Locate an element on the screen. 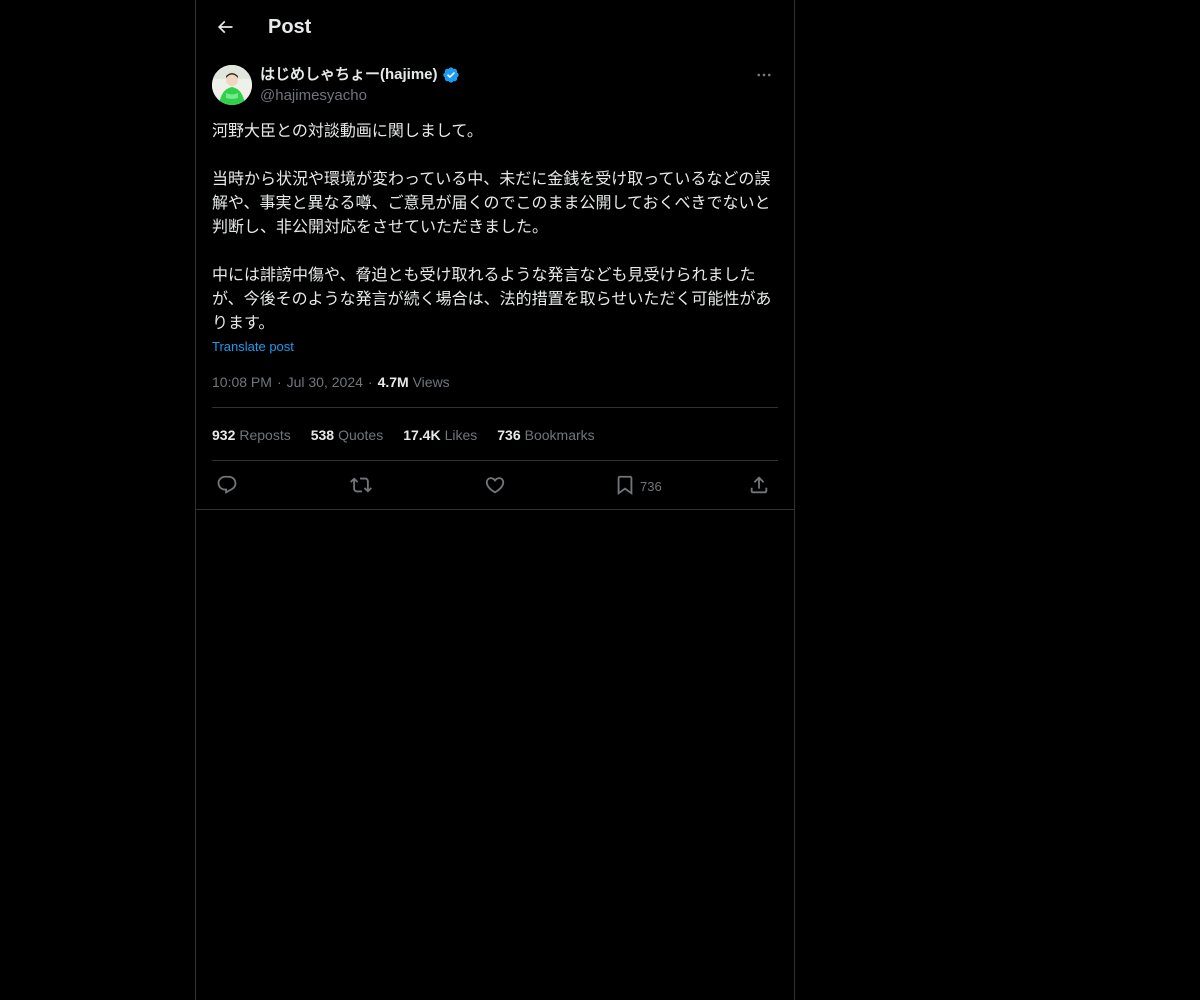 The image size is (1200, 1000). quotes-count: 538 is located at coordinates (322, 435).